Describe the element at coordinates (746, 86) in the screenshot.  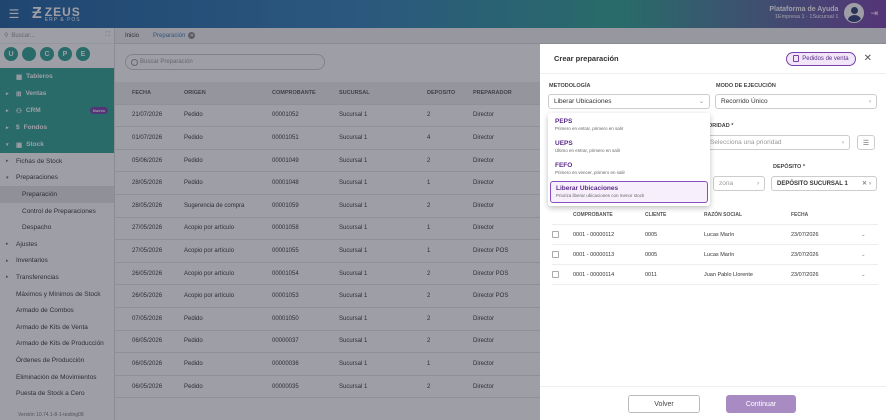
I see `execution-mode-label: MODO DE EJECUCIÓN` at that location.